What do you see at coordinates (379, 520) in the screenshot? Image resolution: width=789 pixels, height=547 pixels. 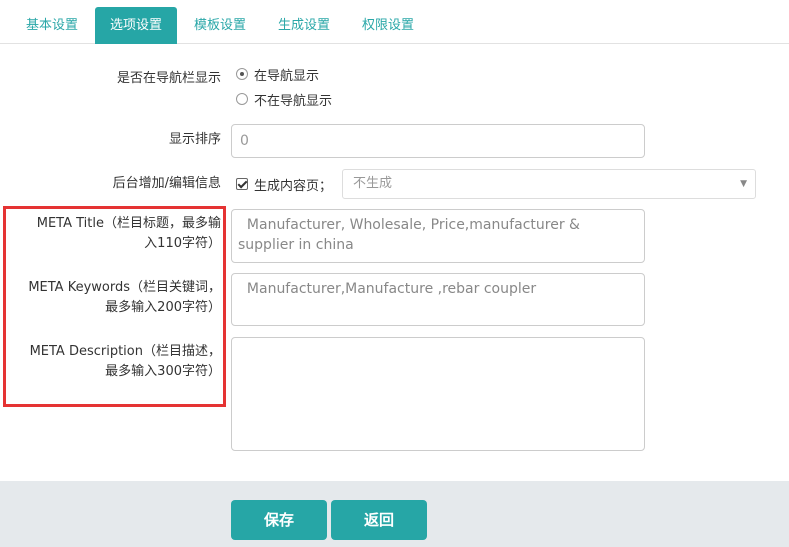 I see `back-button: 返回` at bounding box center [379, 520].